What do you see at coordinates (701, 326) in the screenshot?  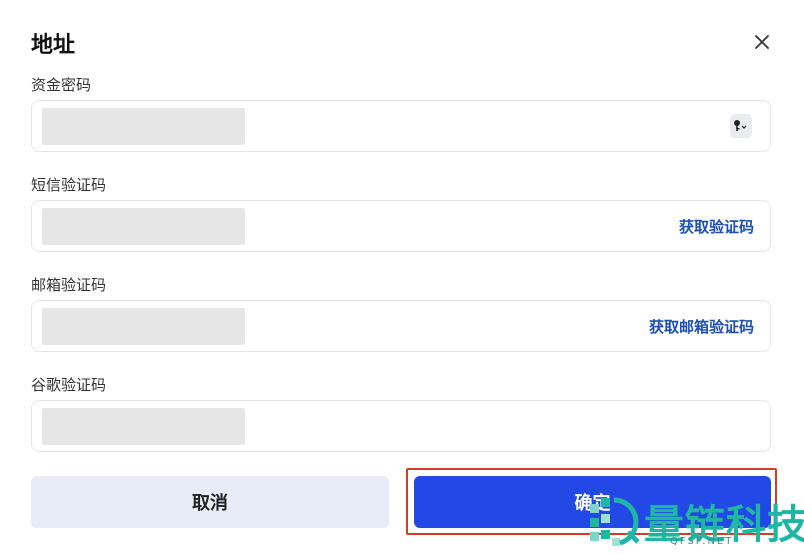 I see `get-email-code-link: 获取邮箱验证码` at bounding box center [701, 326].